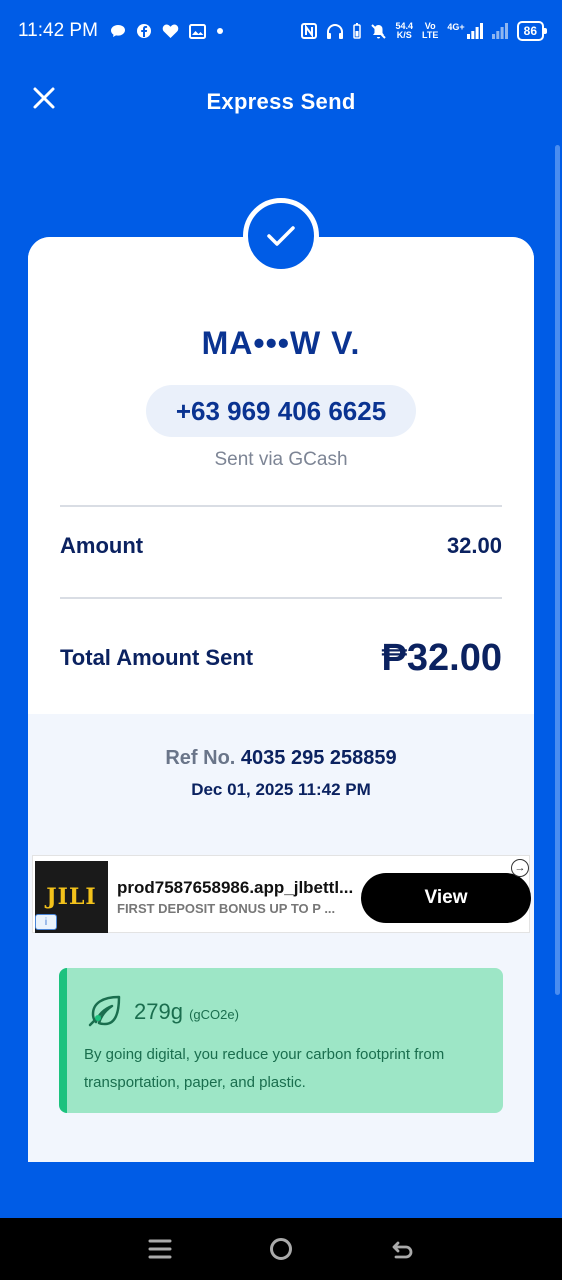  I want to click on status-time: 11:42 PM, so click(58, 30).